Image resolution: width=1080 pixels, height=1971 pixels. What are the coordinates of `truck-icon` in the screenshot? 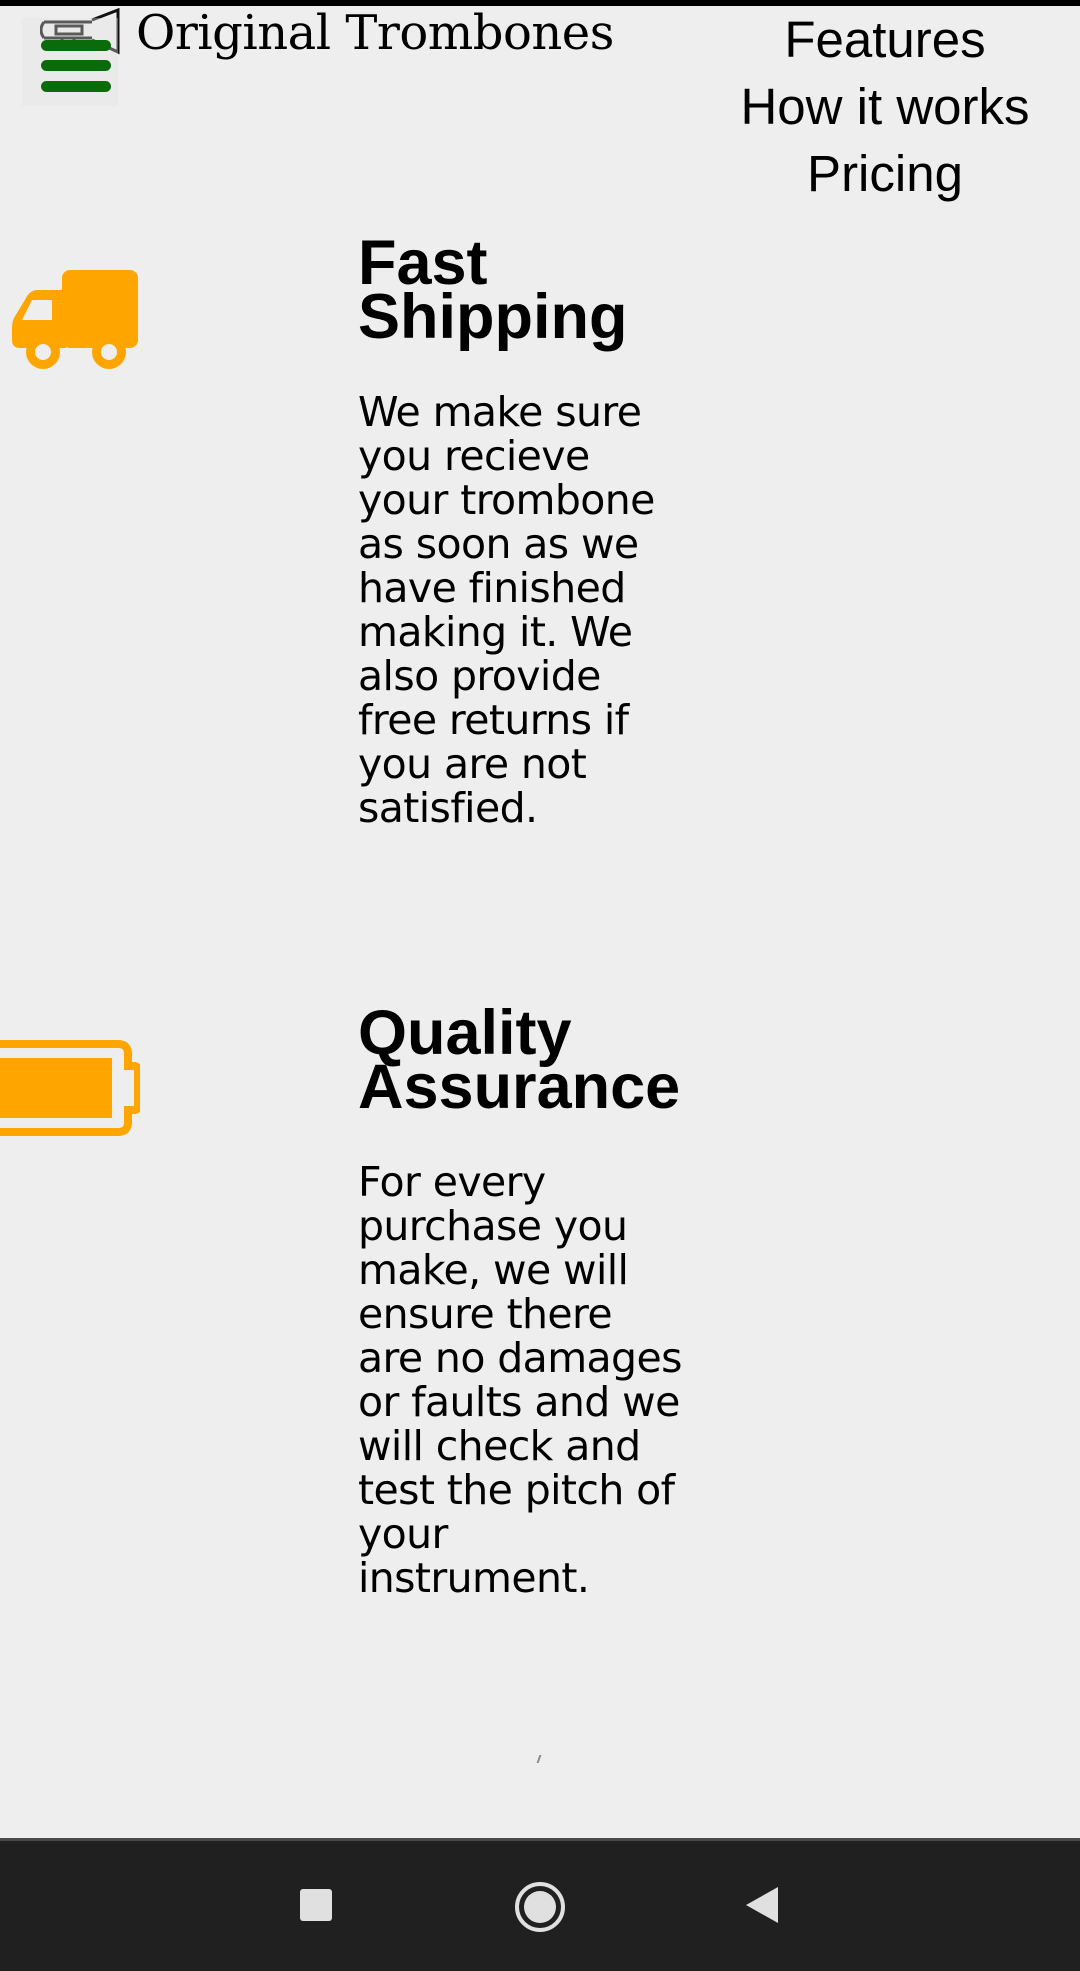 It's located at (75, 319).